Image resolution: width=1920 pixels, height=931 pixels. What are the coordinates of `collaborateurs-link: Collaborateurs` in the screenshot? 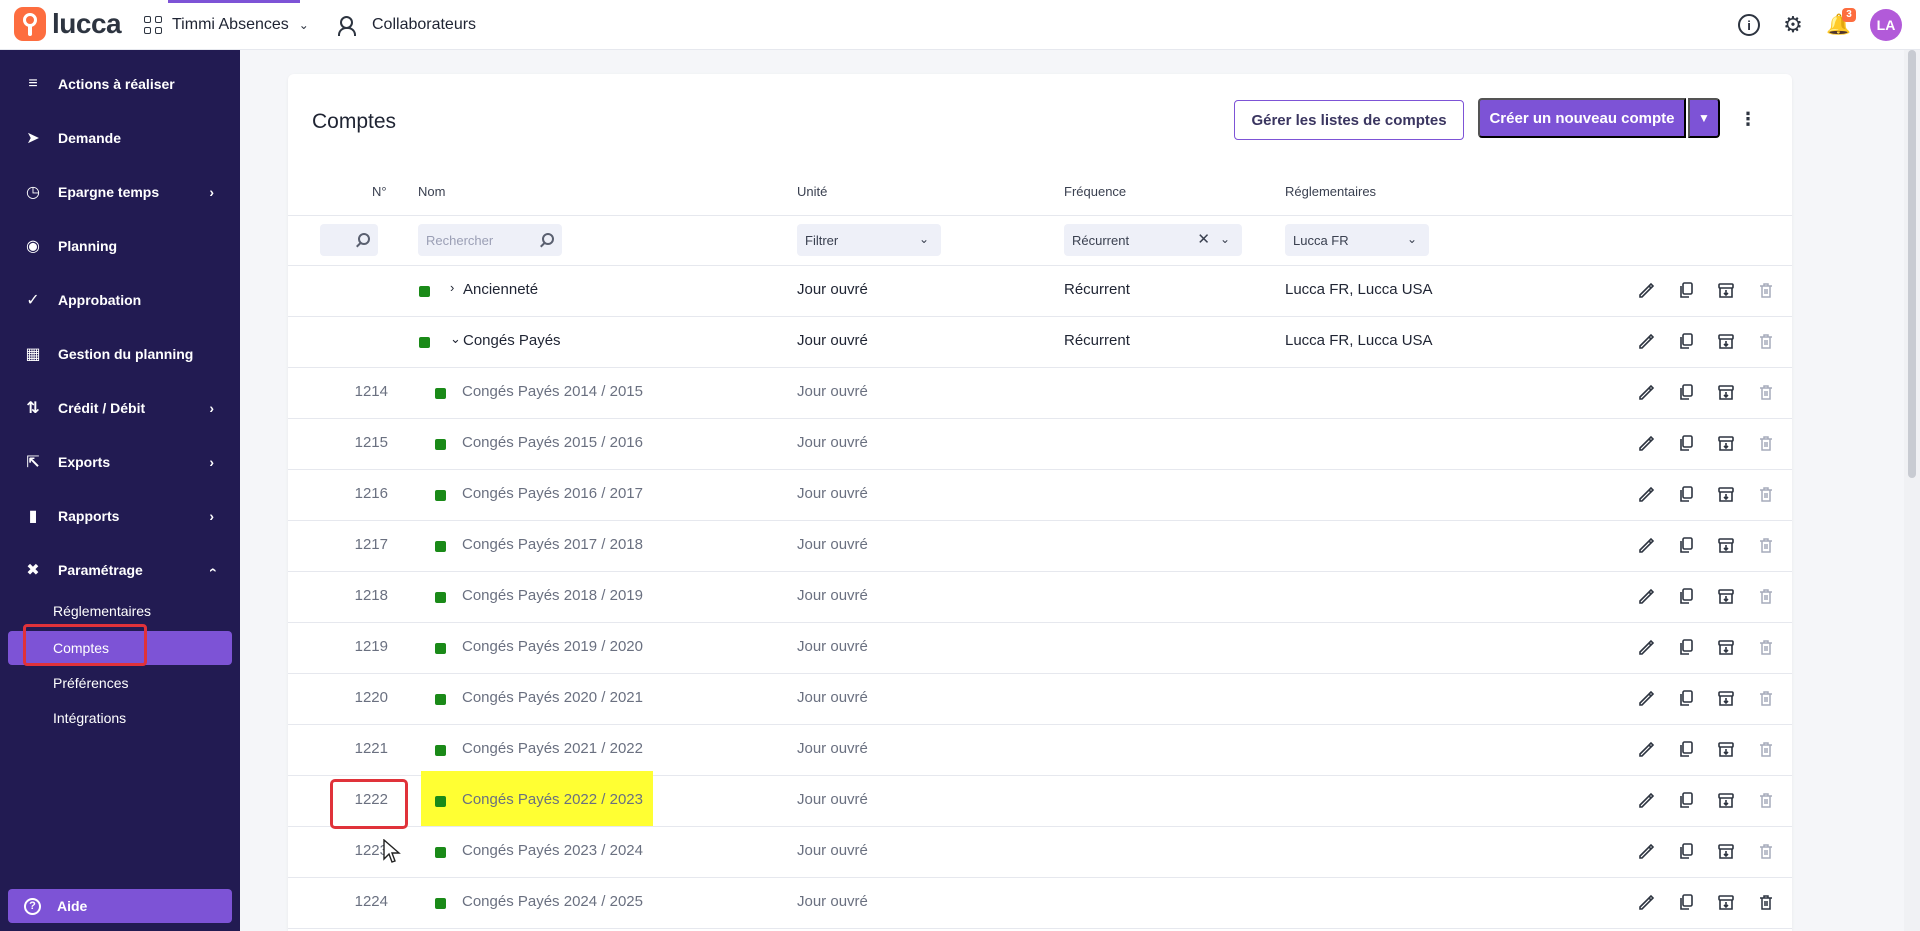 It's located at (407, 25).